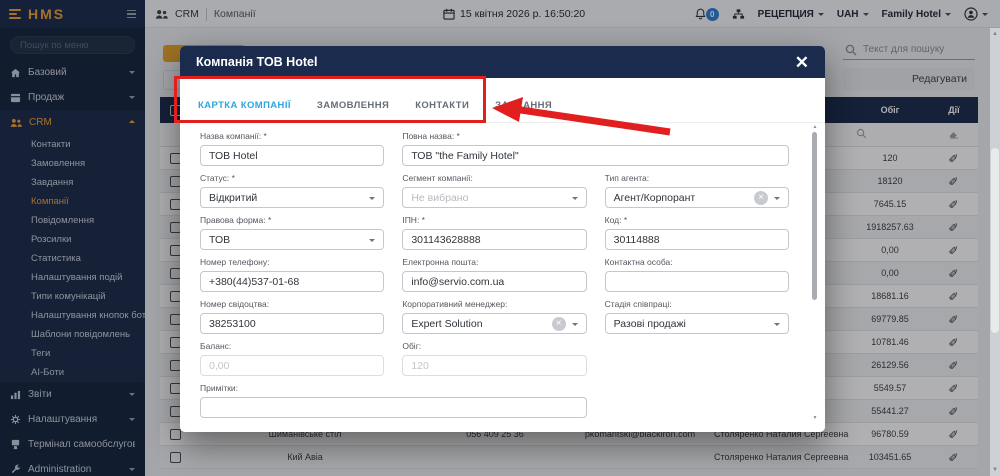 This screenshot has height=476, width=1000. I want to click on field-value: ТОВ, so click(220, 239).